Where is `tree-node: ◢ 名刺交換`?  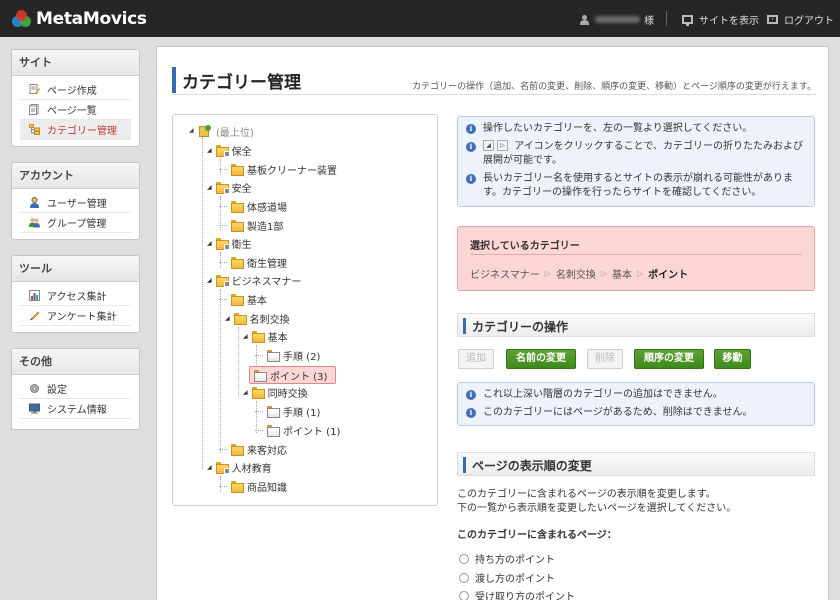 tree-node: ◢ 名刺交換 is located at coordinates (257, 318).